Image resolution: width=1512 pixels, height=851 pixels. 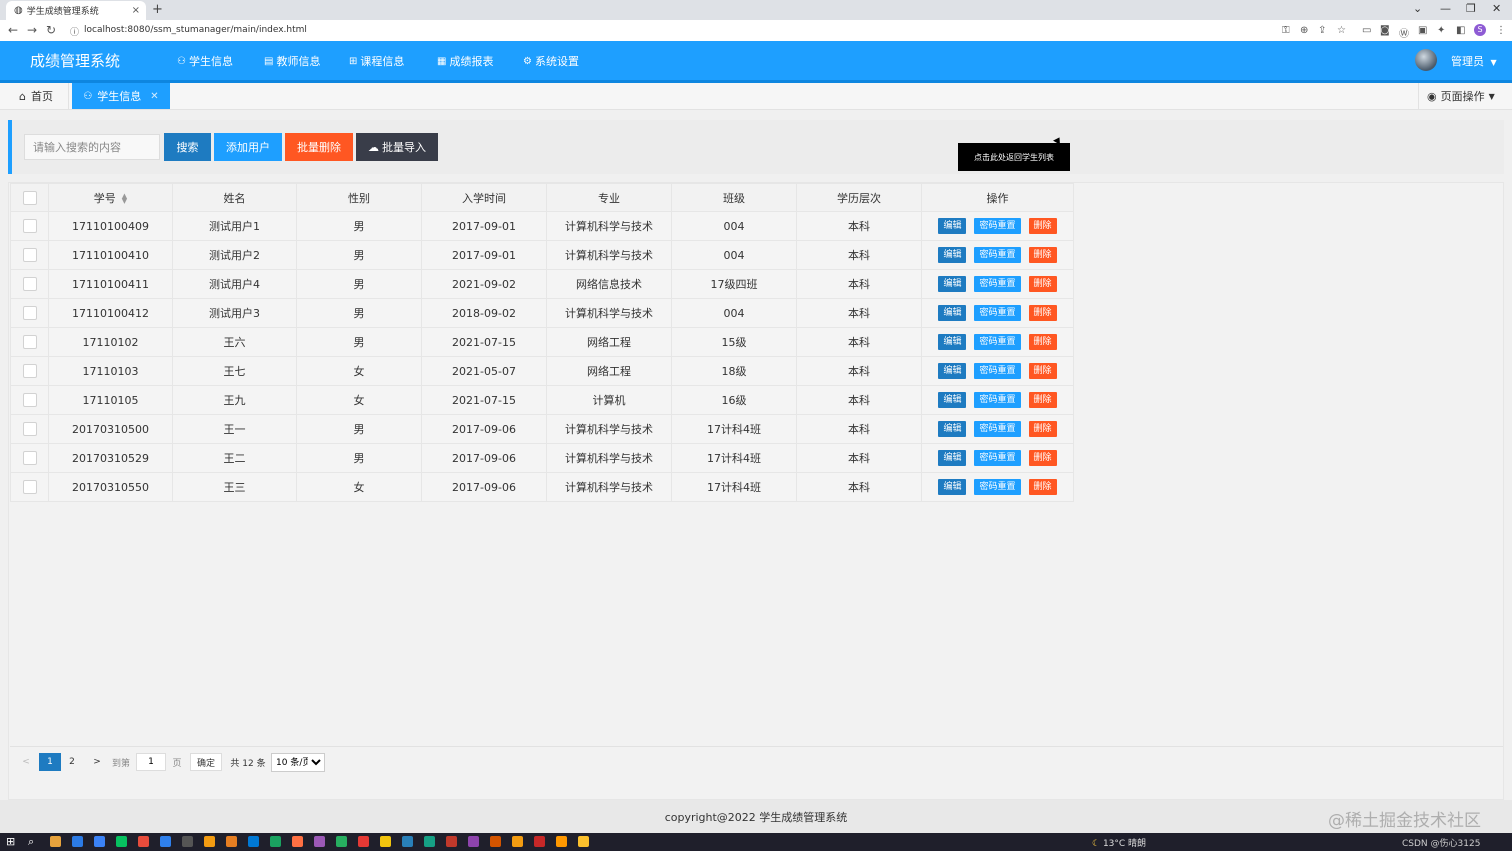 I want to click on key-icon: ⚿, so click(x=1286, y=30).